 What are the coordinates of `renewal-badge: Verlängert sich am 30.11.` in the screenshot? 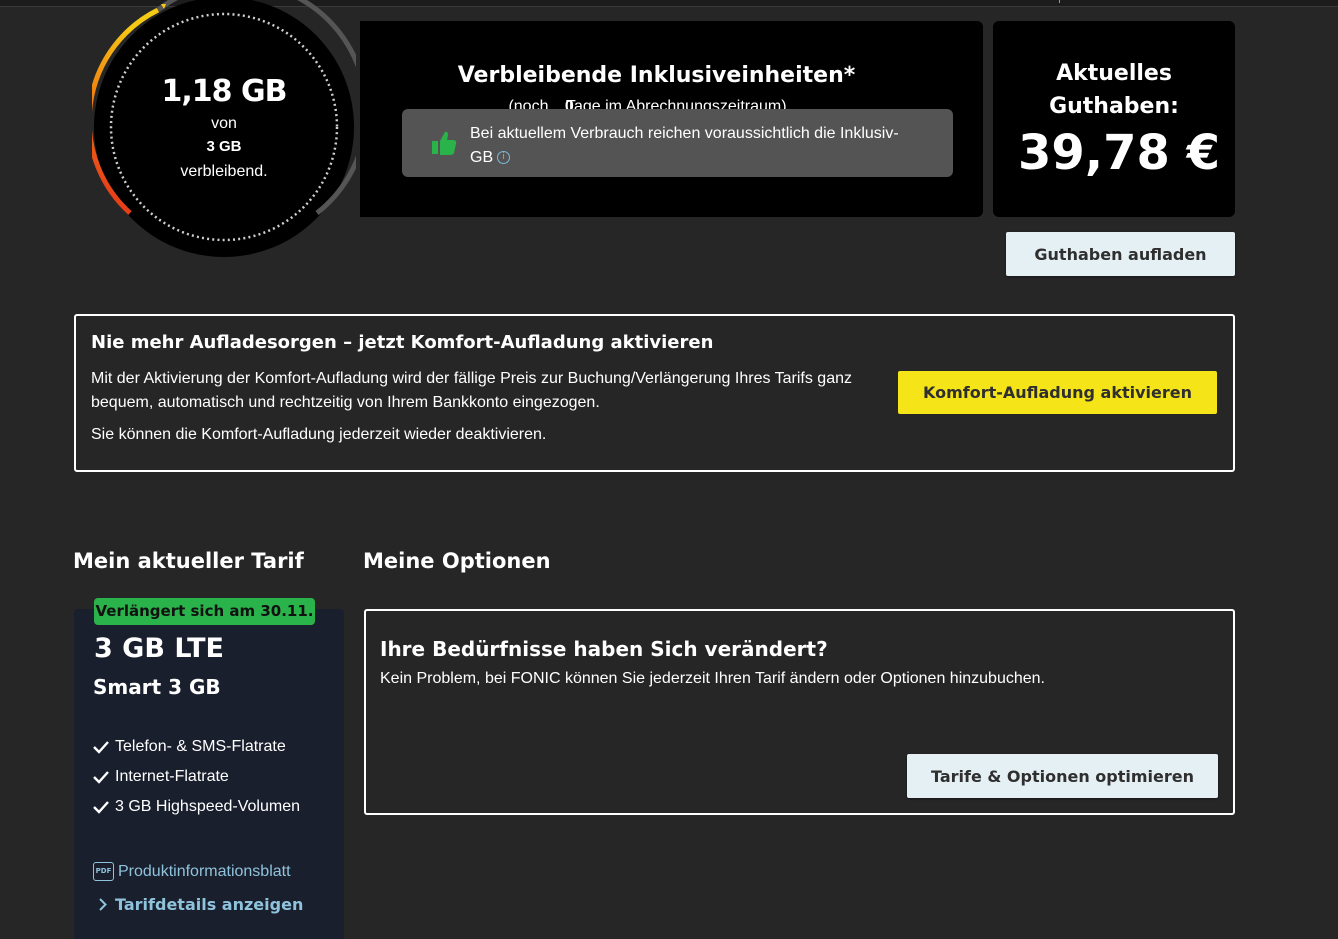 It's located at (204, 611).